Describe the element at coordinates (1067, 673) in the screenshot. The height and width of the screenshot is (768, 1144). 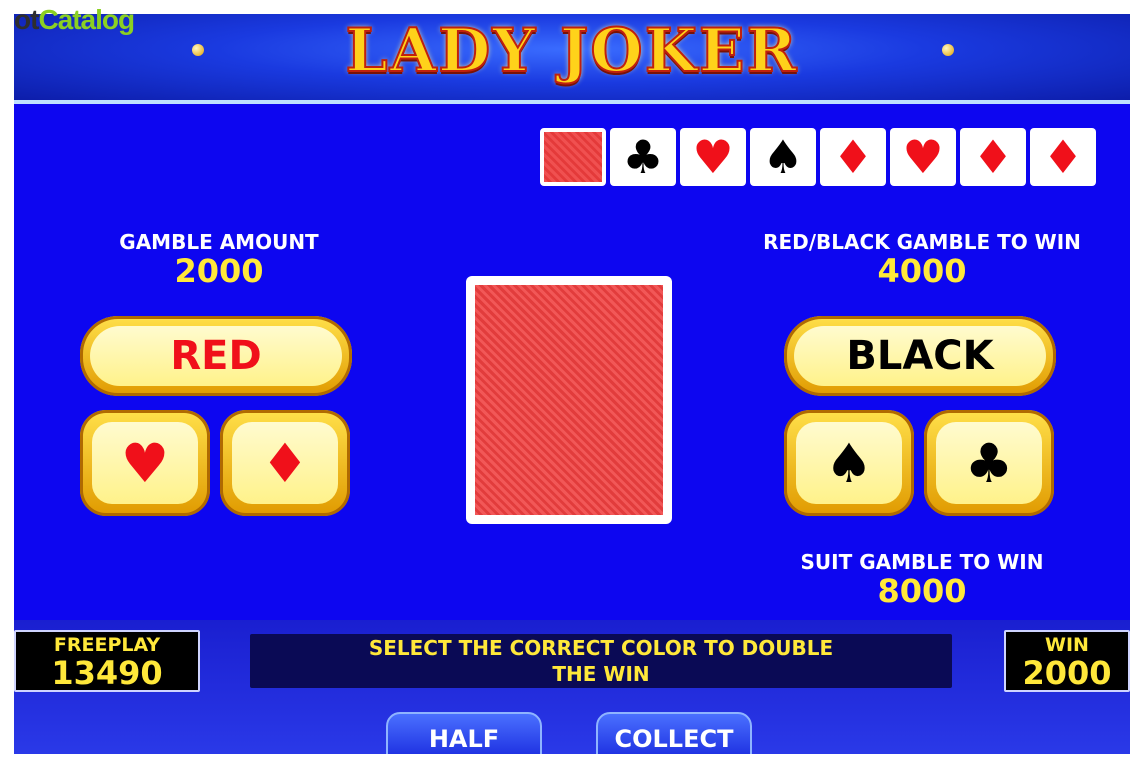
I see `win-value: 2000` at that location.